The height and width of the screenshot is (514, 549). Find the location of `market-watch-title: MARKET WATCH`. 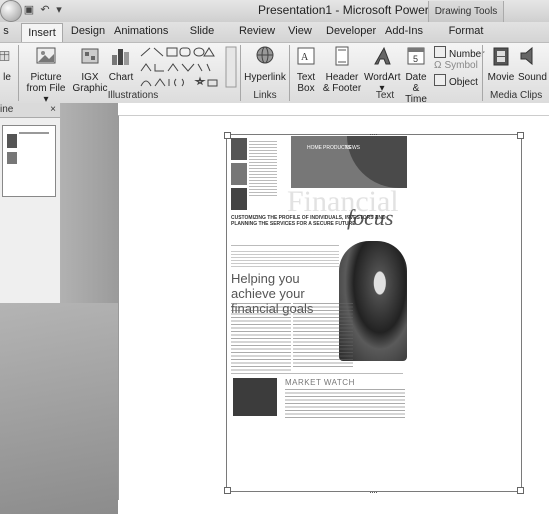

market-watch-title: MARKET WATCH is located at coordinates (320, 382).